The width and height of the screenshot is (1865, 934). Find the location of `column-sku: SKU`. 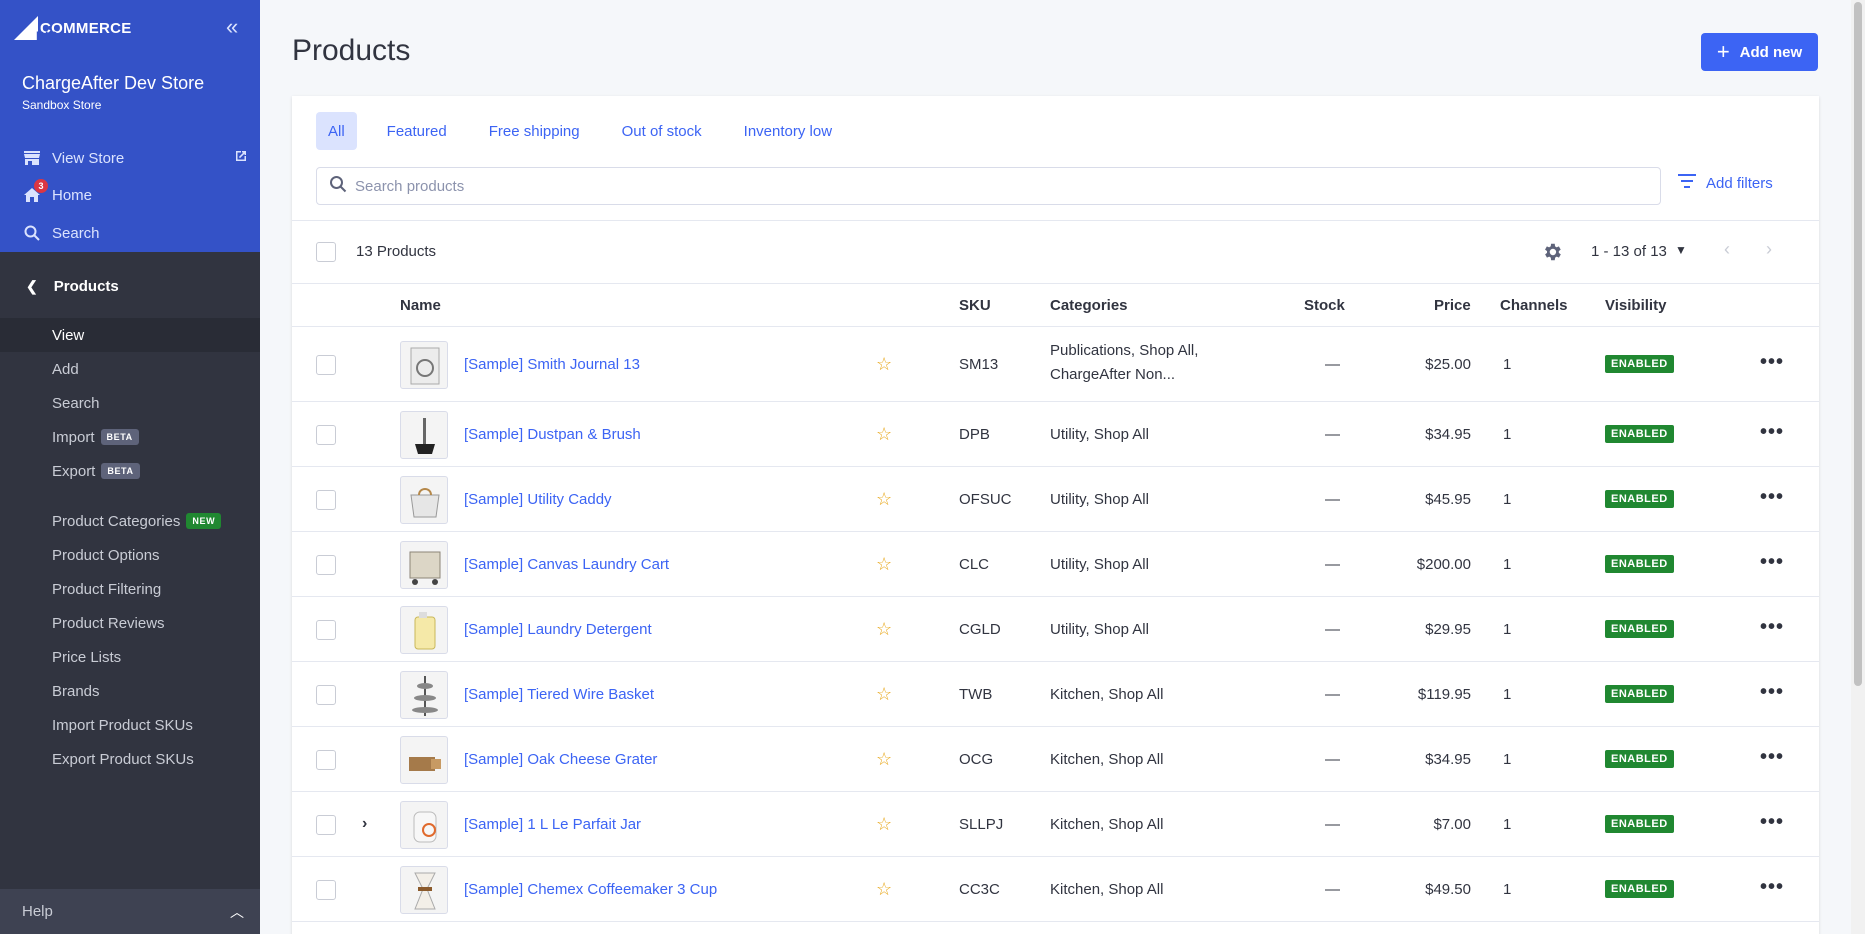

column-sku: SKU is located at coordinates (975, 305).